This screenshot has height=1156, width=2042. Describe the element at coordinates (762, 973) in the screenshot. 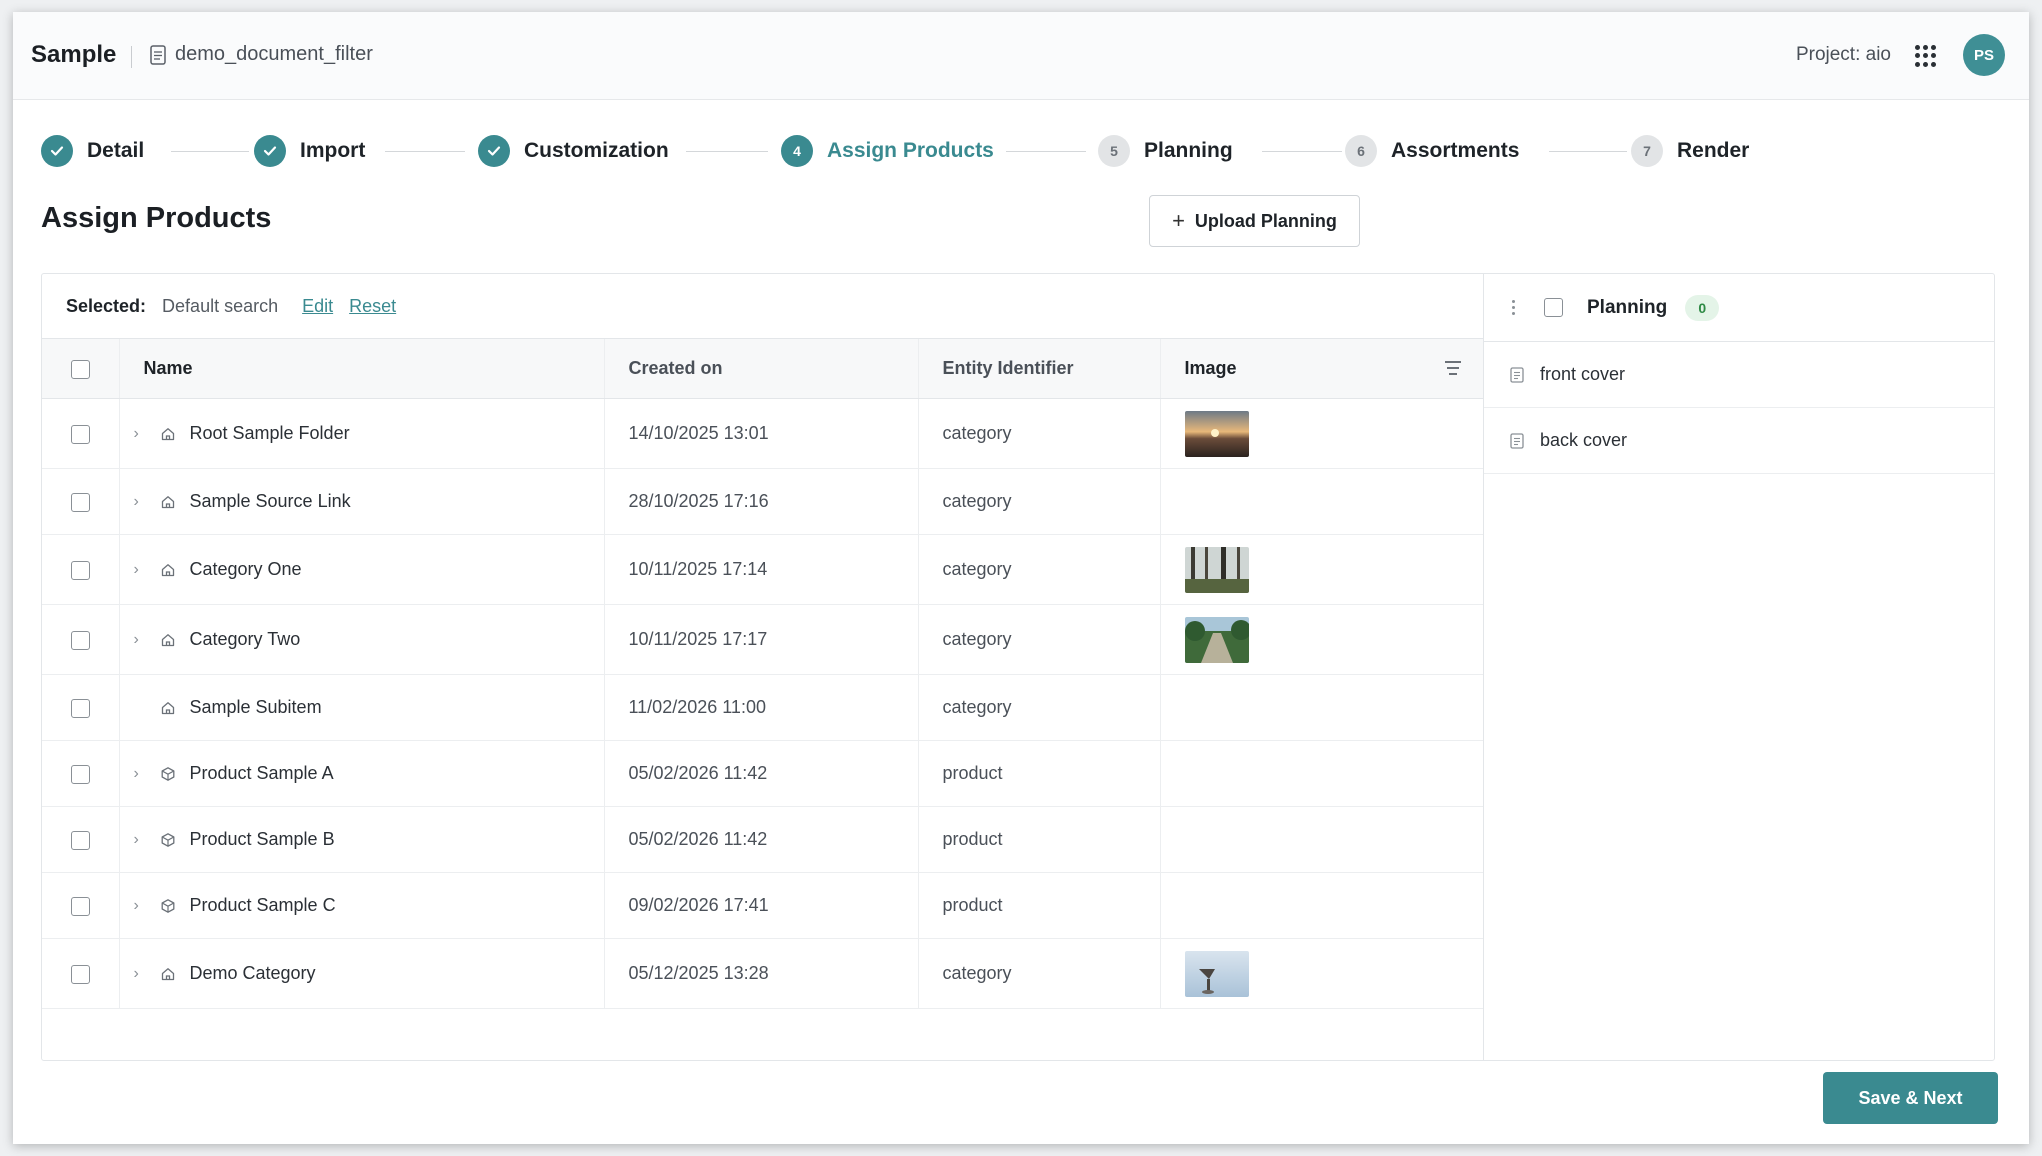

I see `table-row: › Demo Category 05/12/2025 13:28 category` at that location.